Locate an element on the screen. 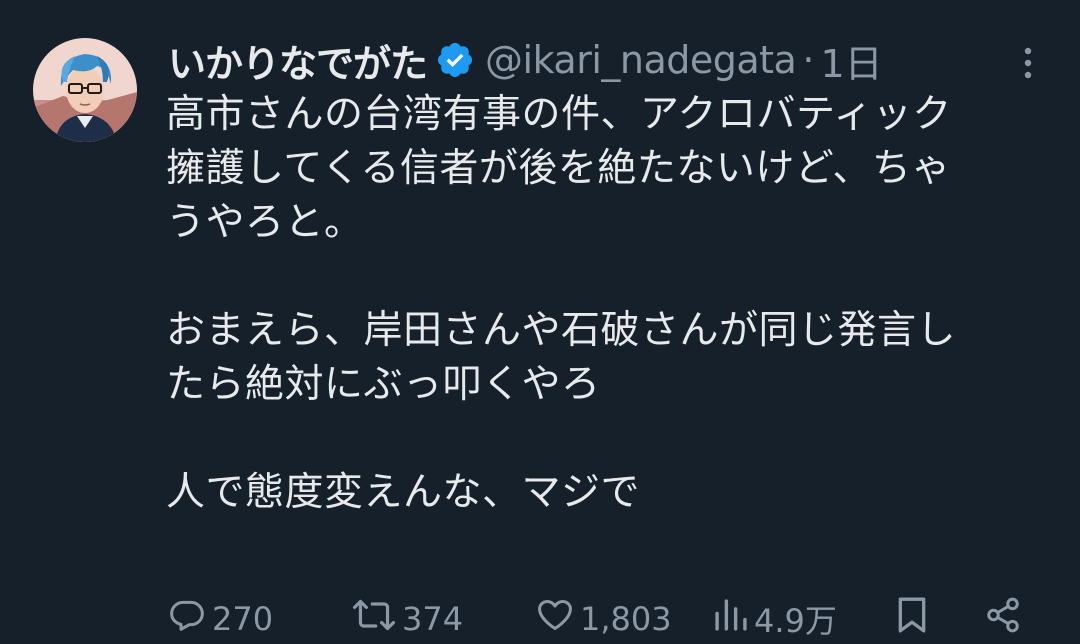 The image size is (1080, 644). tweet-header: いかりなでがた @ikari_nadegata · 1日 is located at coordinates (525, 60).